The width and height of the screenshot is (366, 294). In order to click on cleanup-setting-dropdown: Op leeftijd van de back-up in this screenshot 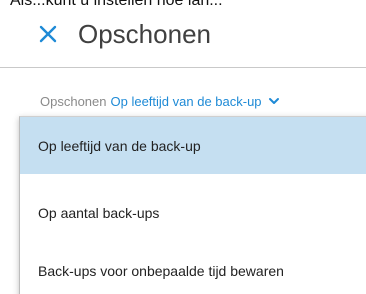, I will do `click(186, 101)`.